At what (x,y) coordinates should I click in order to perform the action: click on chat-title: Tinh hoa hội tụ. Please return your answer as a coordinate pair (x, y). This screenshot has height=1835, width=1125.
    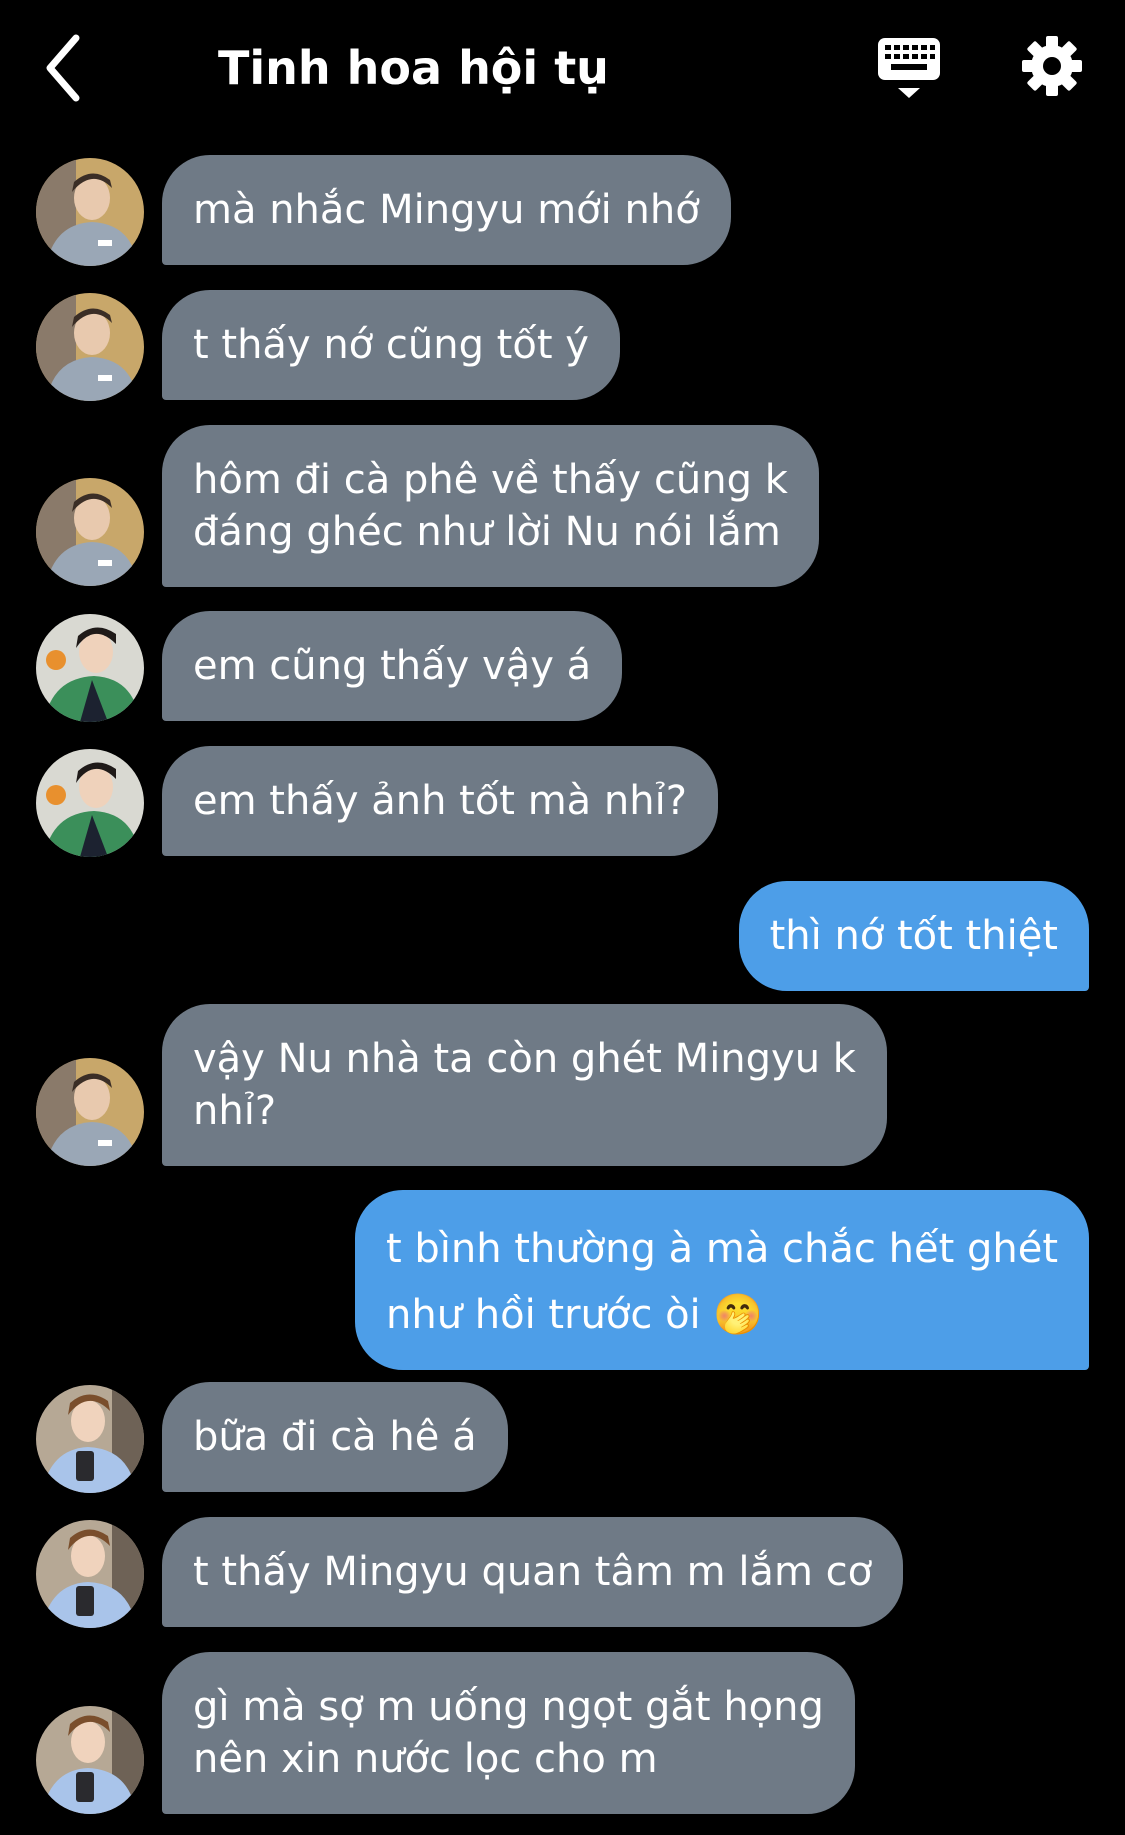
    Looking at the image, I should click on (413, 68).